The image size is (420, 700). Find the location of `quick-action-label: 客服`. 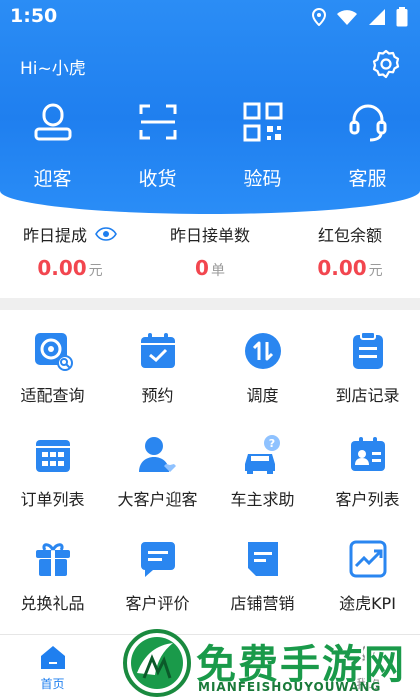

quick-action-label: 客服 is located at coordinates (367, 179).